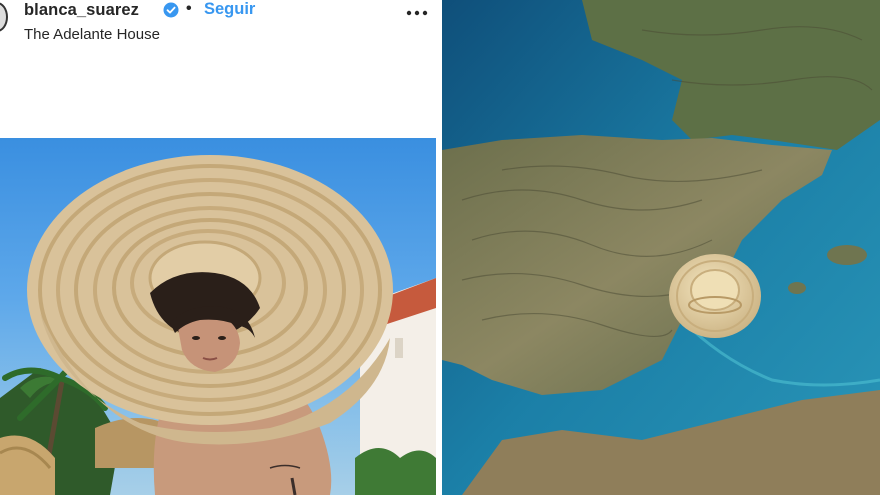  I want to click on island-mallorca, so click(847, 255).